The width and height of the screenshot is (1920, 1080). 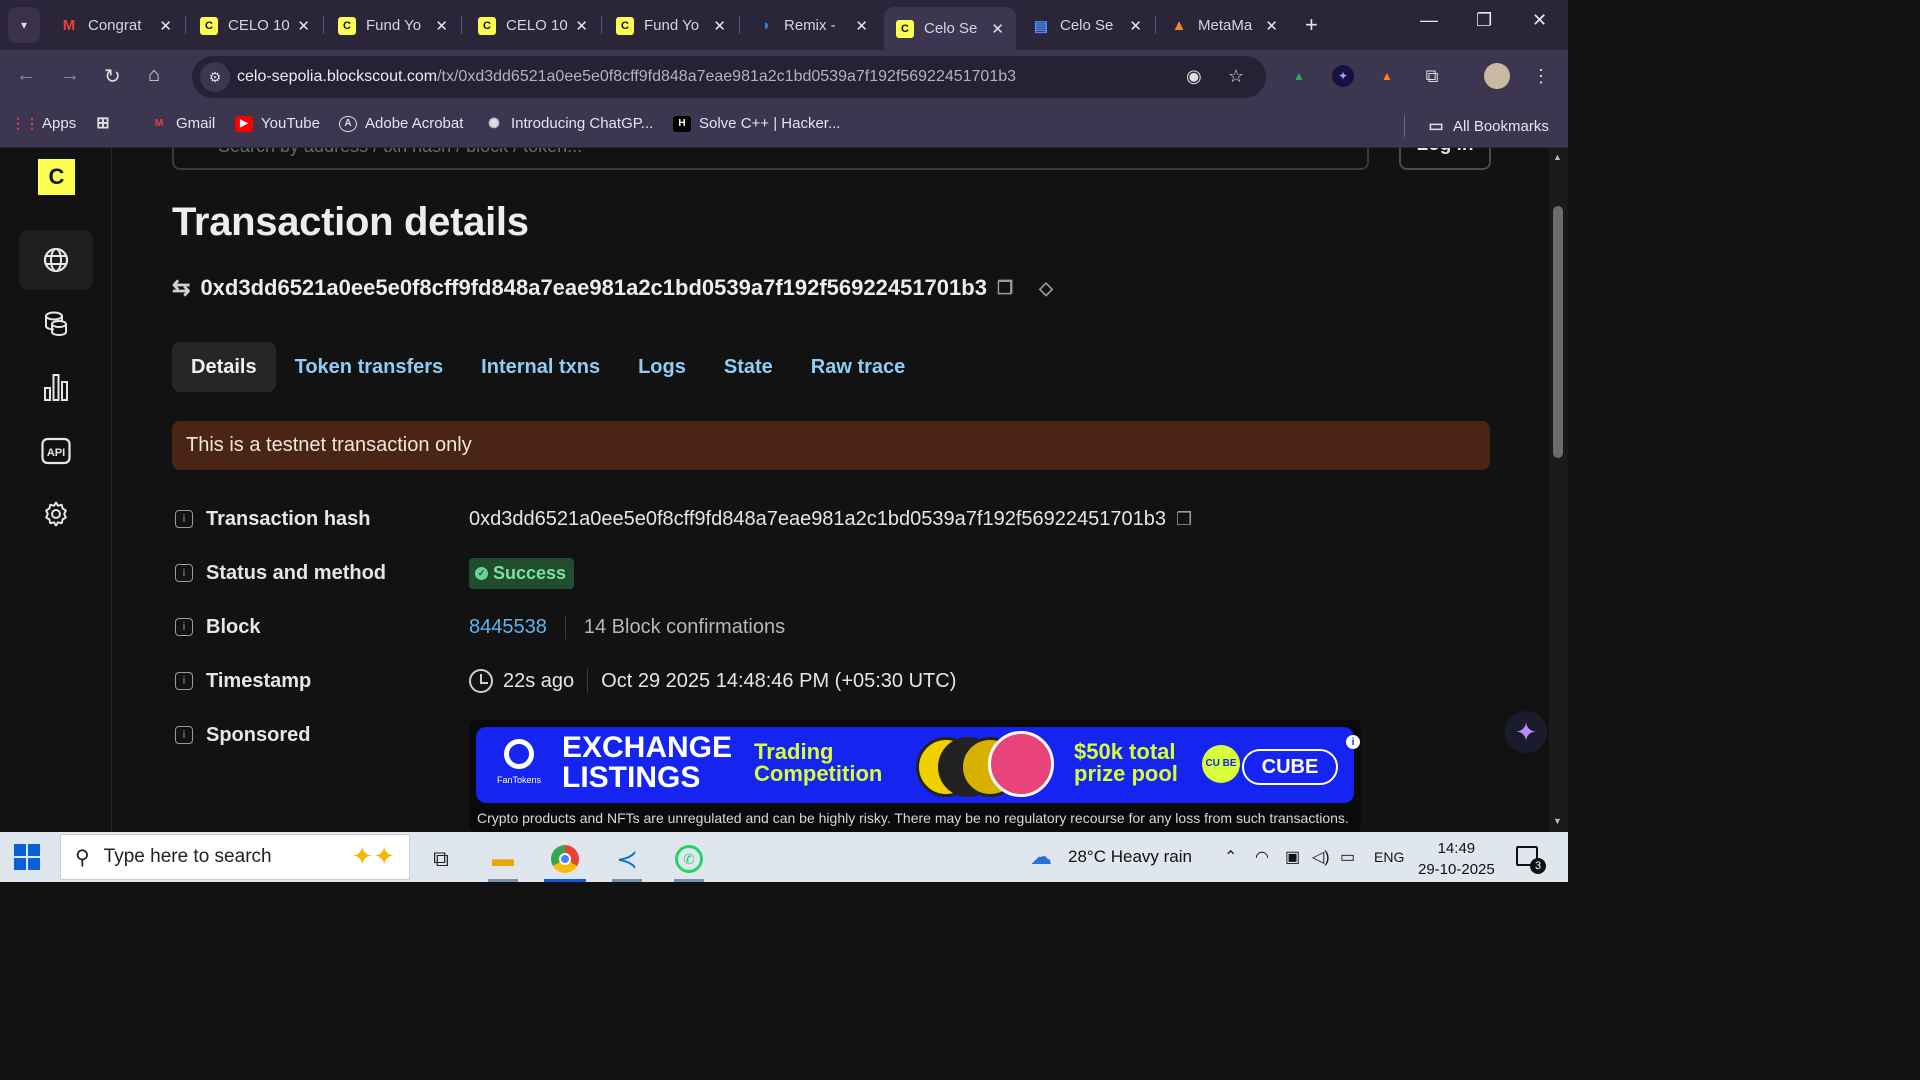 I want to click on timestamp-absolute: Oct 29 2025 14:48:46 PM (+05:30 UTC), so click(x=779, y=680).